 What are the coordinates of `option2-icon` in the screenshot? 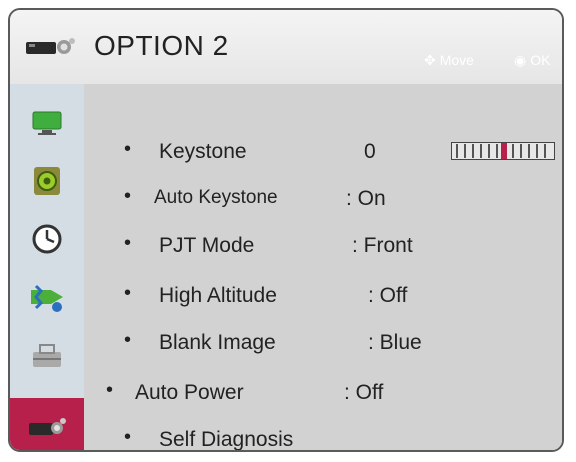 It's located at (47, 426).